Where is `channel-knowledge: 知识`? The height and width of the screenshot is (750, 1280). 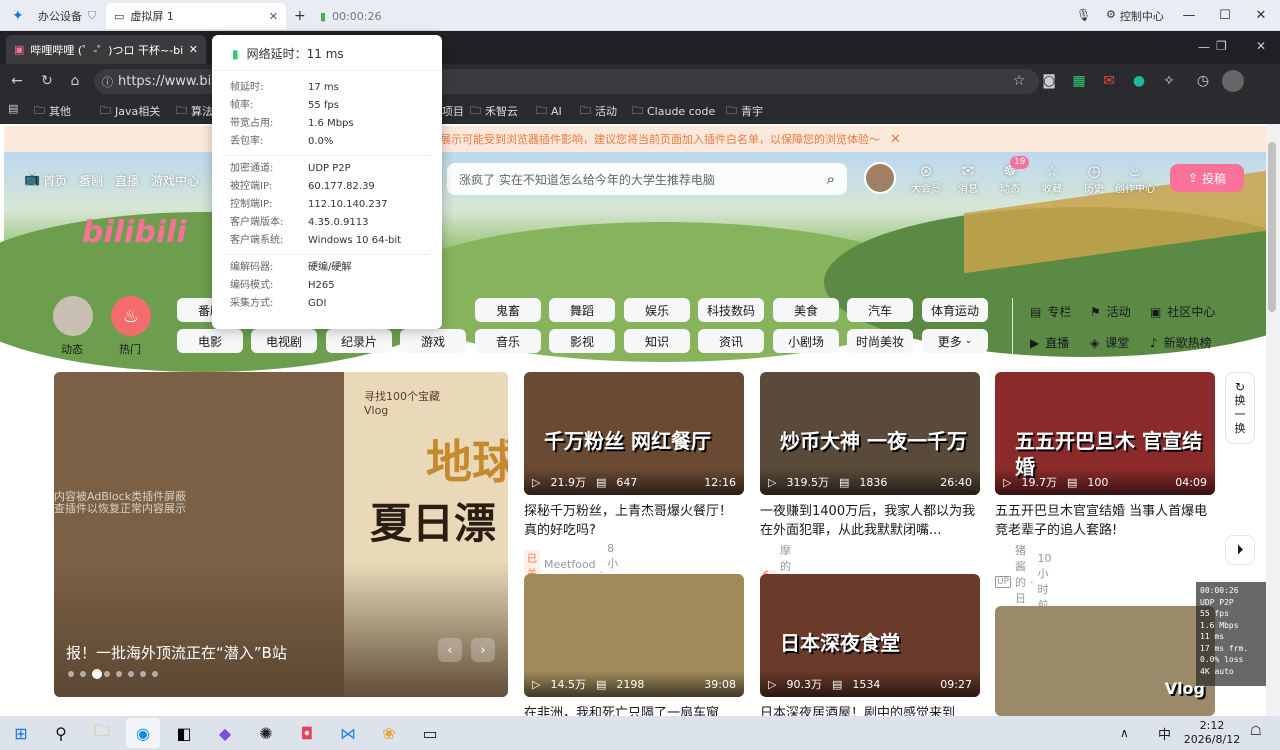
channel-knowledge: 知识 is located at coordinates (657, 341).